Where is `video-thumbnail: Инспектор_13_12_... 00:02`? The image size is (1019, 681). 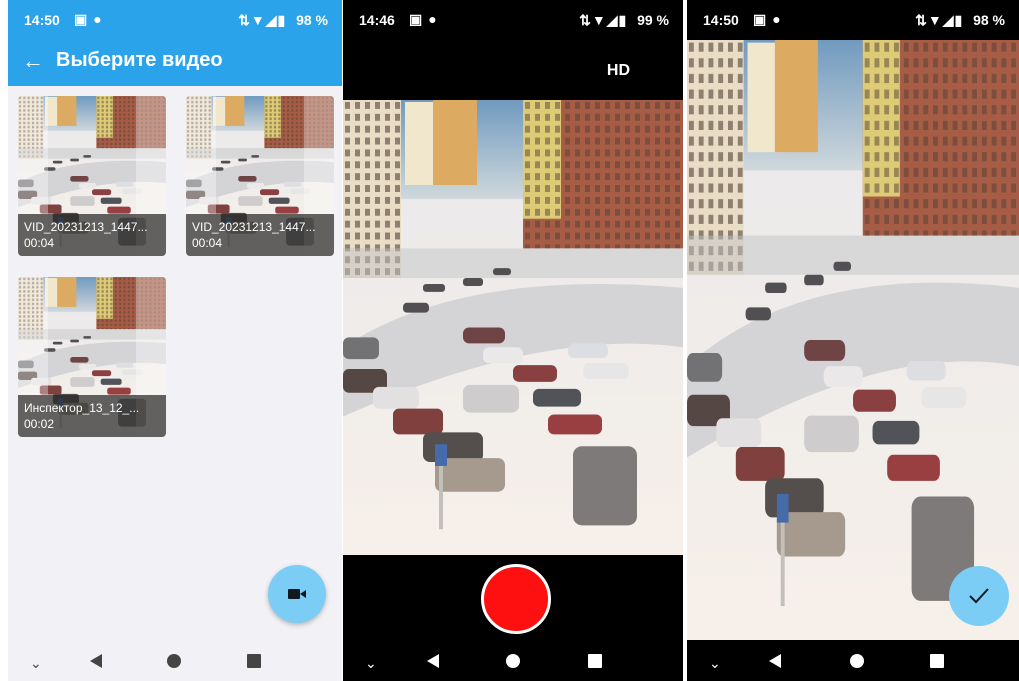
video-thumbnail: Инспектор_13_12_... 00:02 is located at coordinates (92, 357).